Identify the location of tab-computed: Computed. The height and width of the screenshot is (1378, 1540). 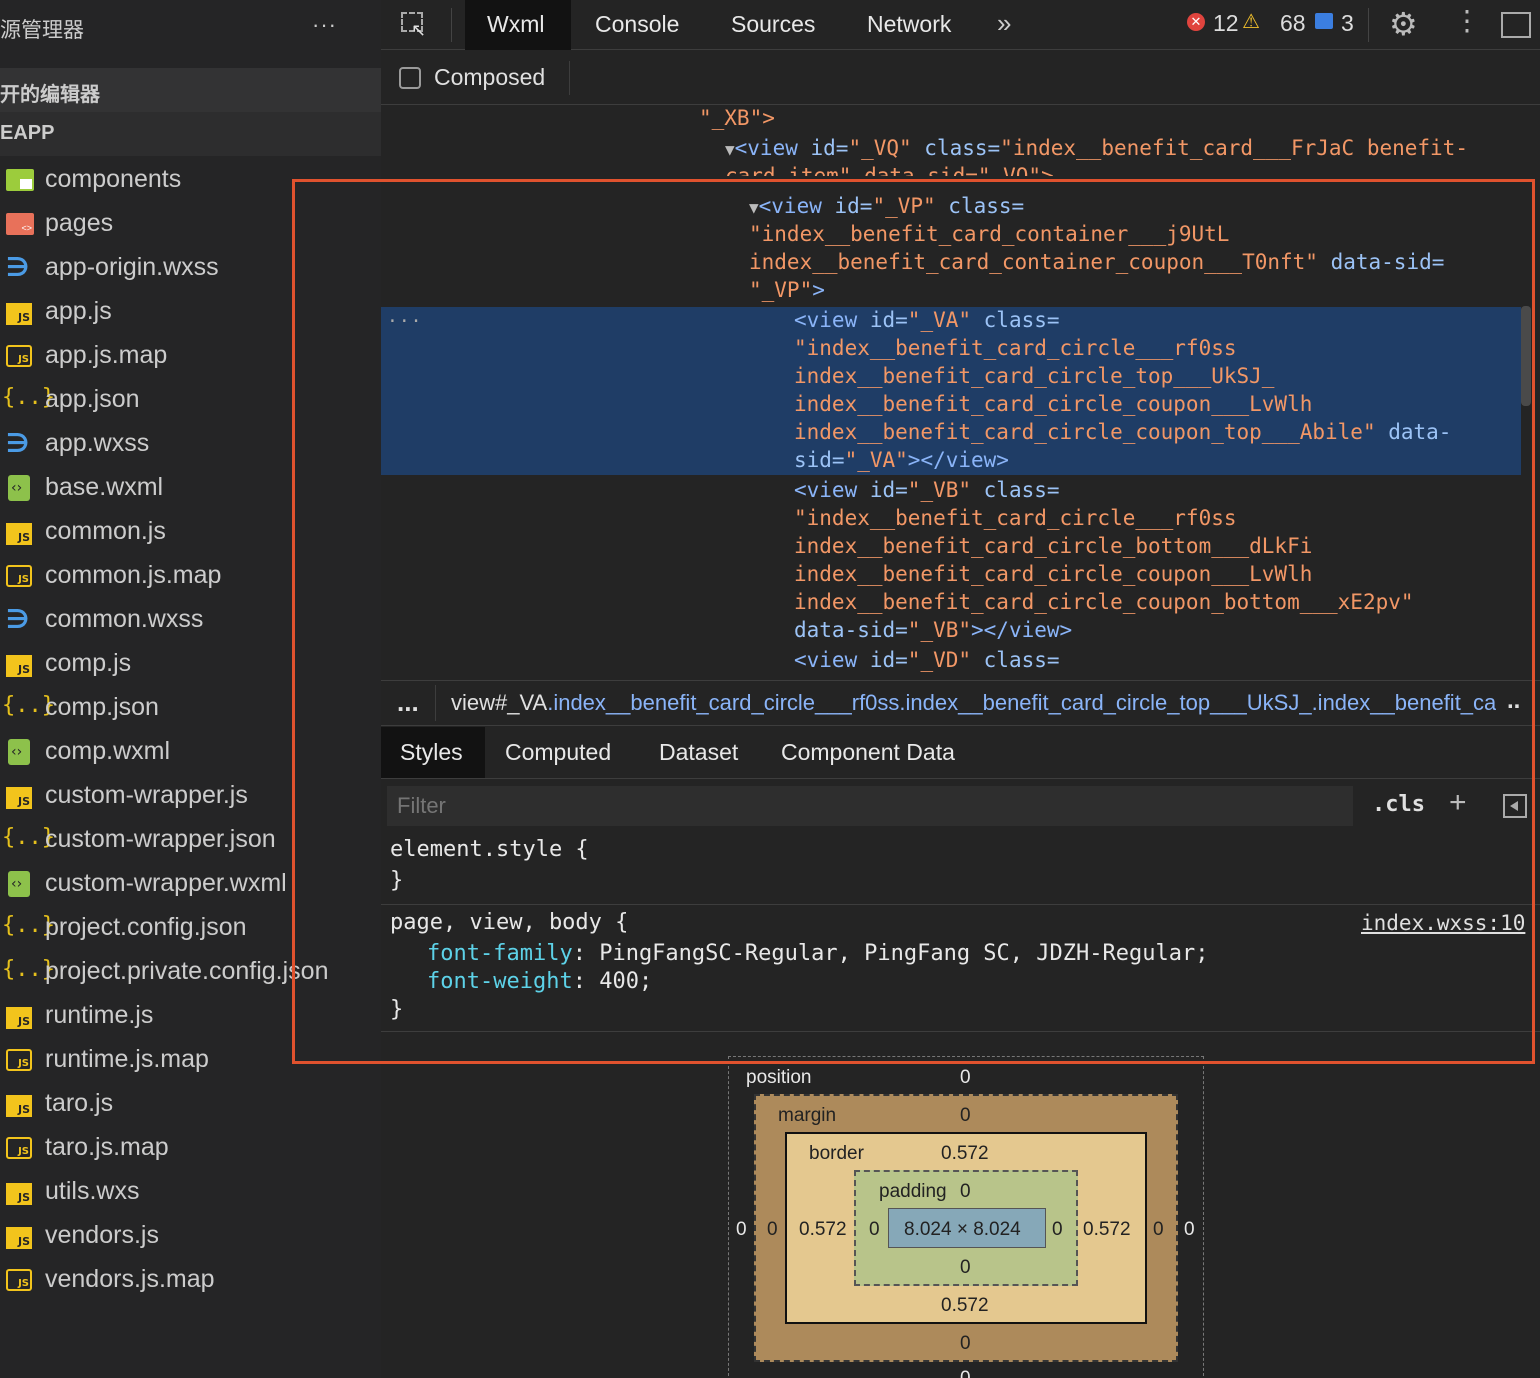
(558, 752).